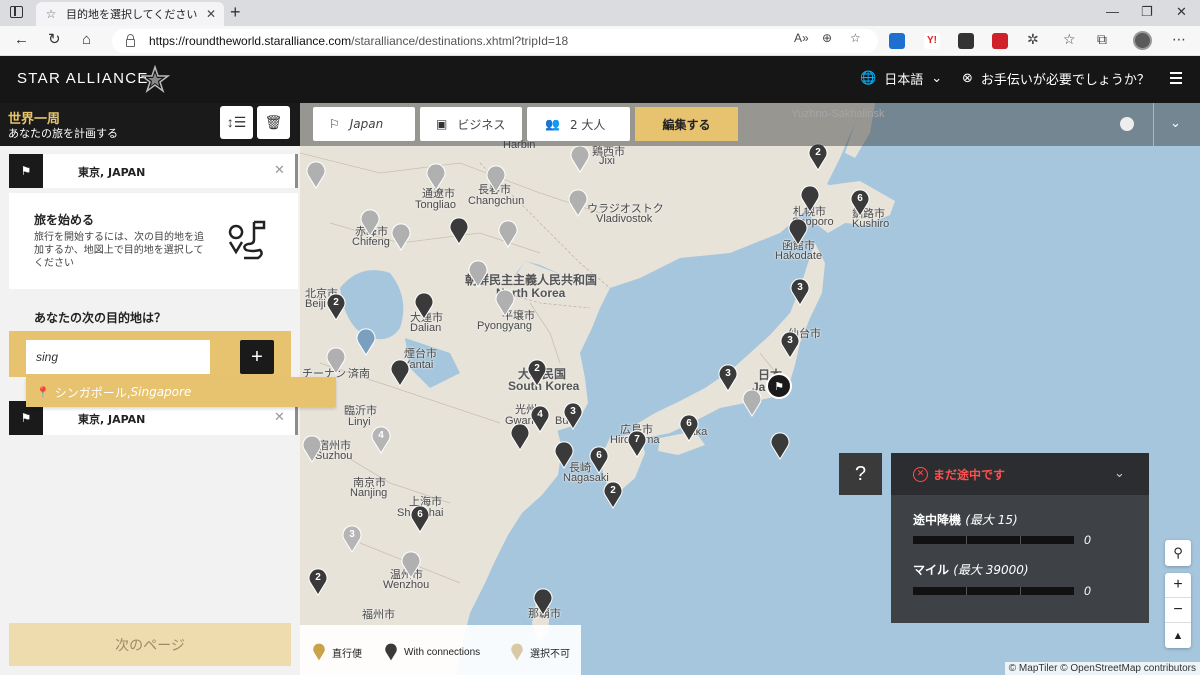 The image size is (1200, 675). I want to click on sort-list-icon: ↕☰, so click(236, 122).